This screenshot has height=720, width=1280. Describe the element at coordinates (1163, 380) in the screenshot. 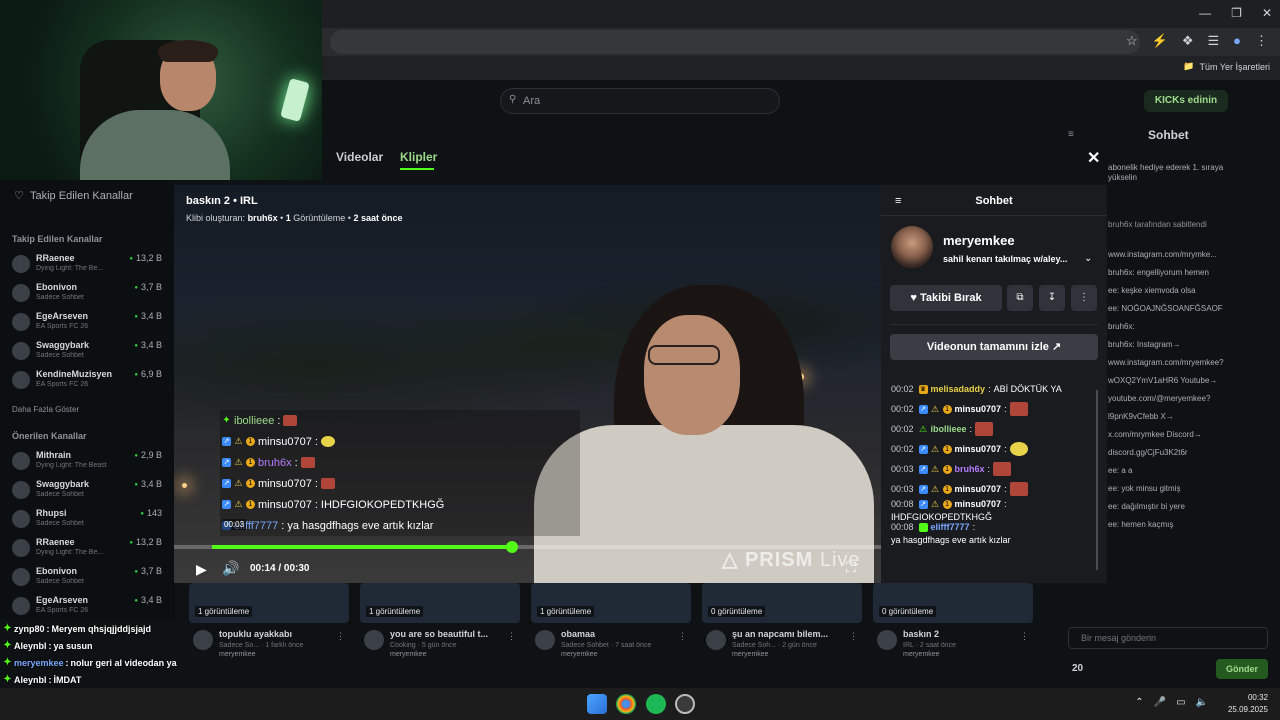

I see `chat-line: wOXQ2YmV1aHR6 Youtube→` at that location.